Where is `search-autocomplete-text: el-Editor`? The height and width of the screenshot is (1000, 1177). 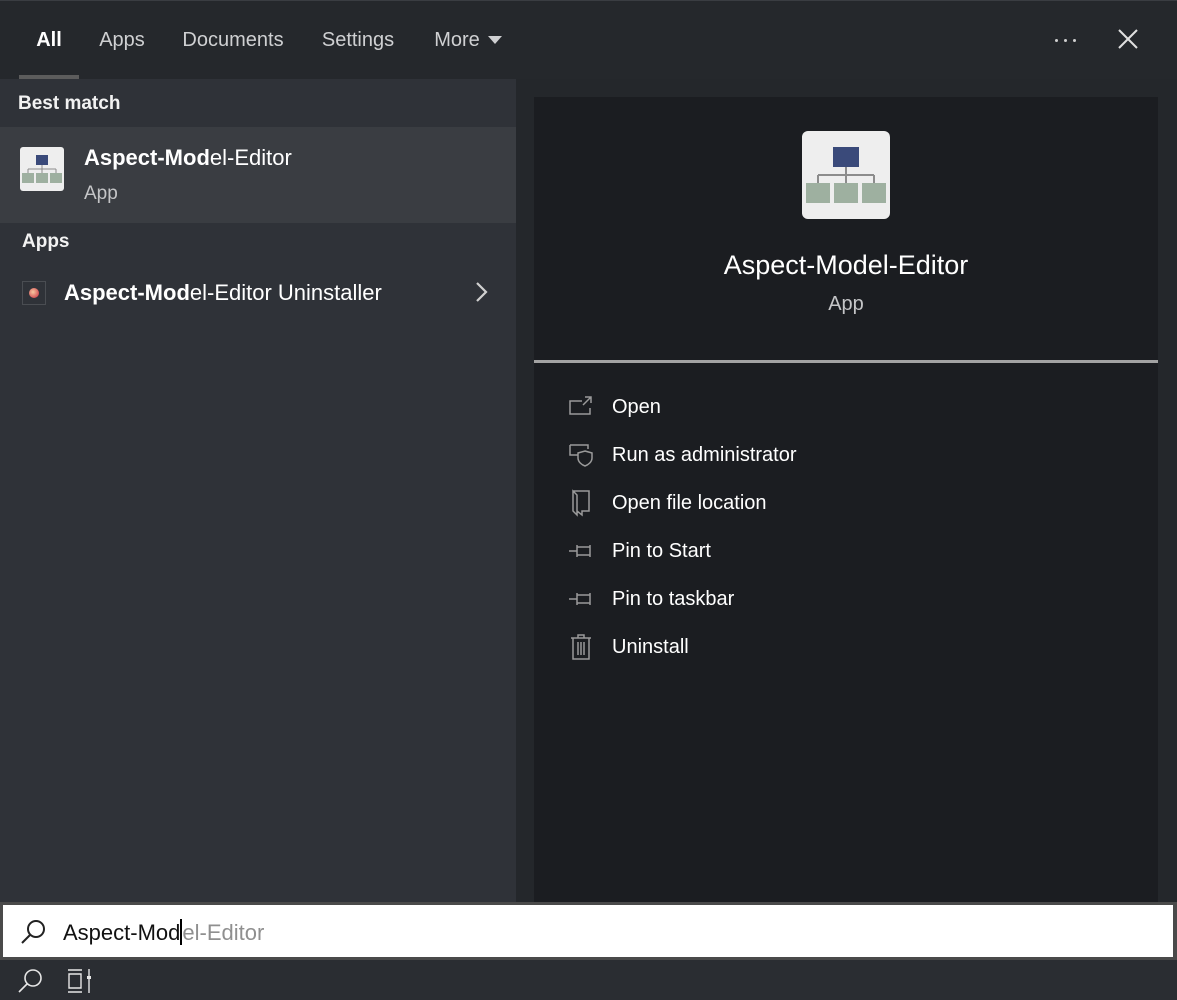
search-autocomplete-text: el-Editor is located at coordinates (223, 932).